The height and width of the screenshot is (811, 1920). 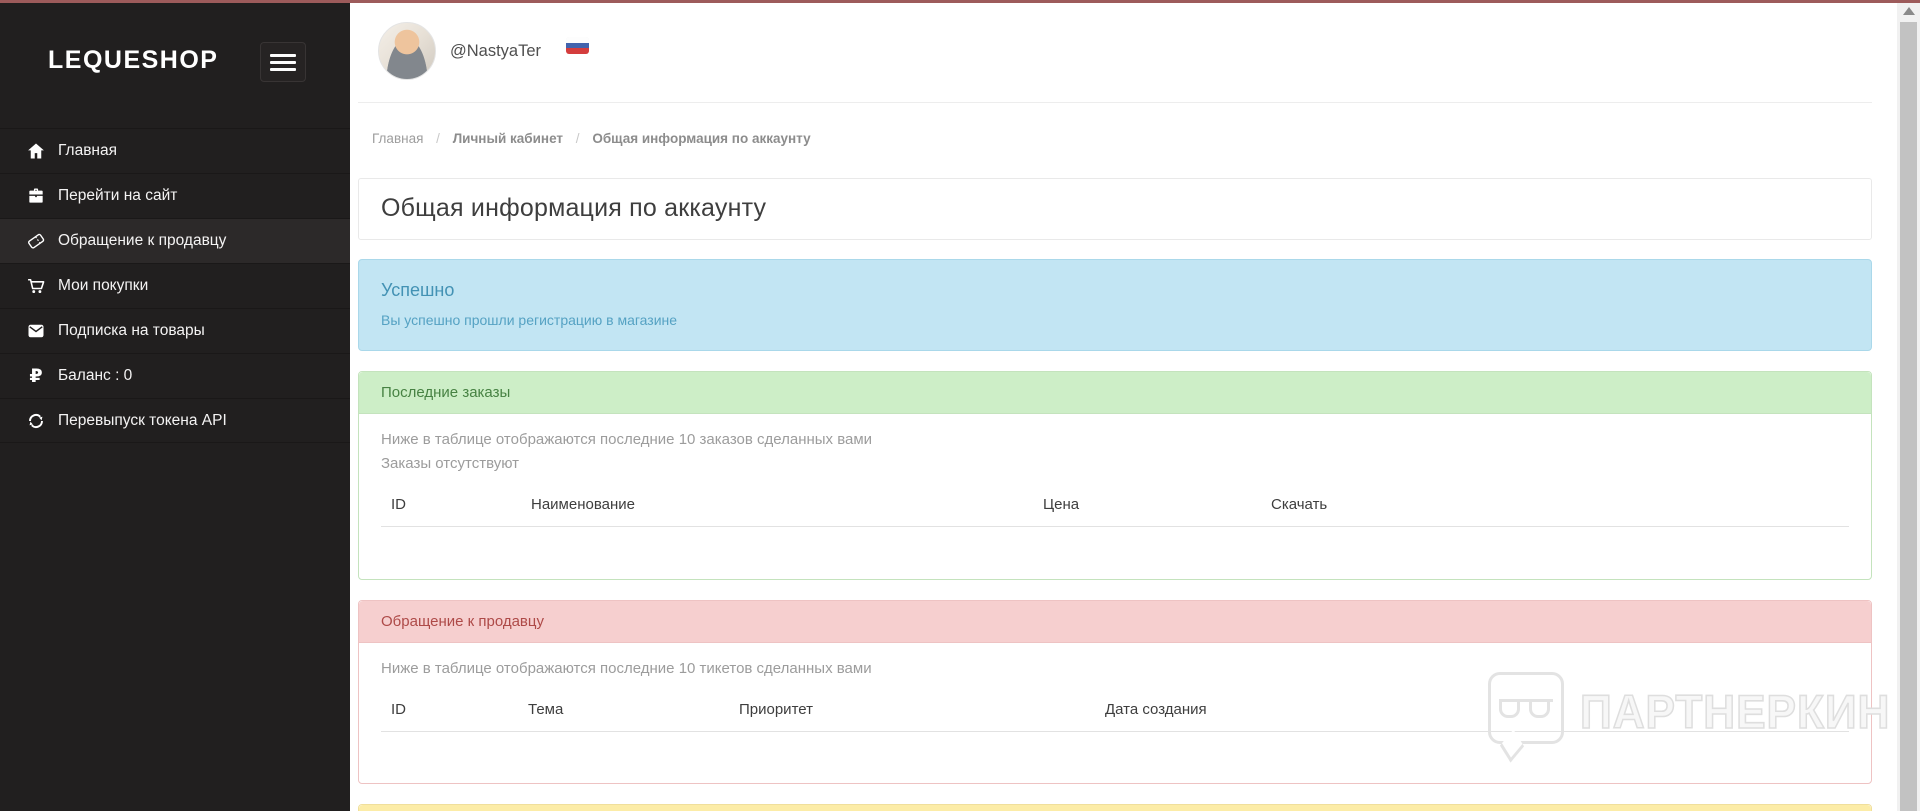 I want to click on sidebar-item-contact-seller: Обращение к продавцу, so click(x=175, y=240).